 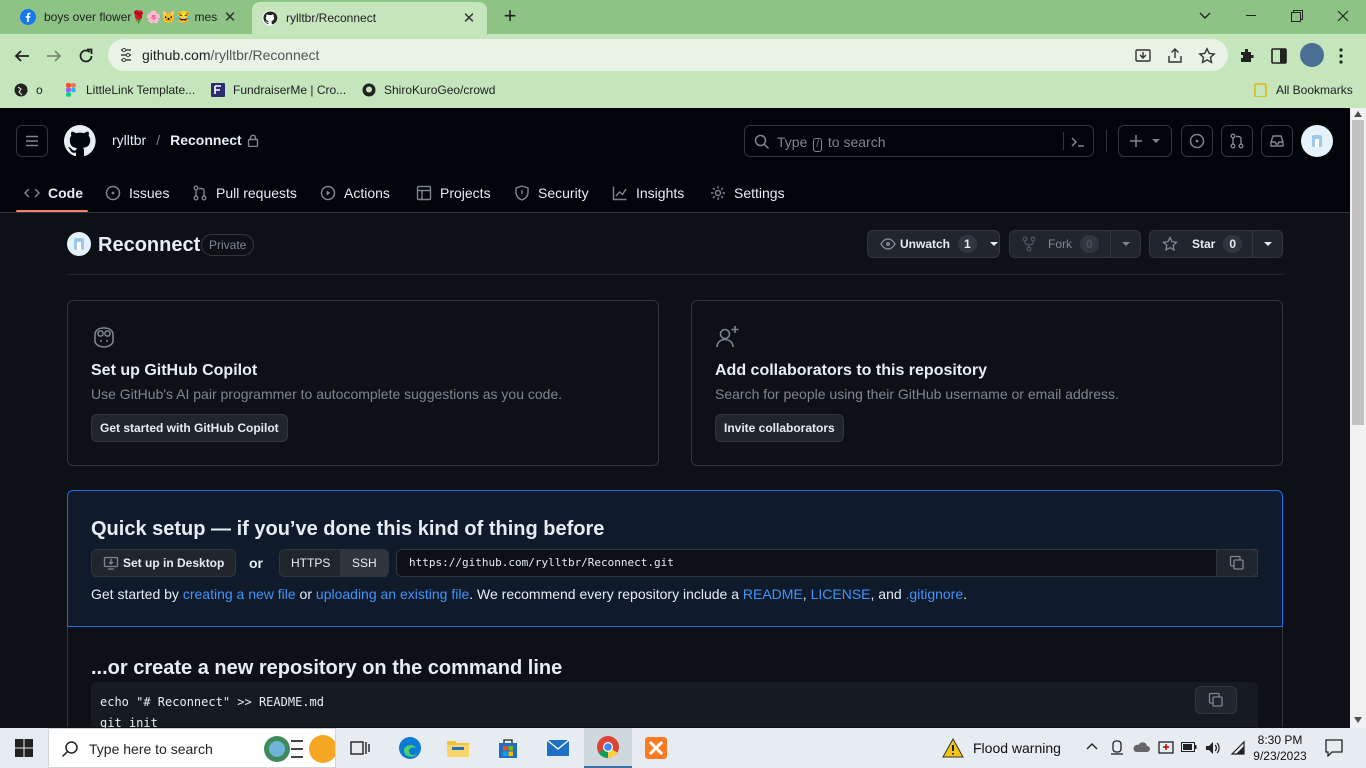 I want to click on notifications-icon, so click(x=1334, y=748).